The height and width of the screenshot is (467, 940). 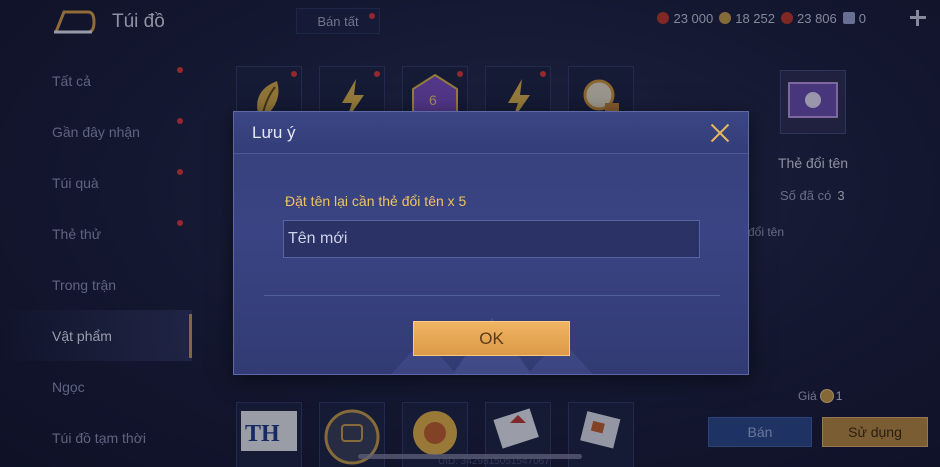 I want to click on divider, so click(x=492, y=295).